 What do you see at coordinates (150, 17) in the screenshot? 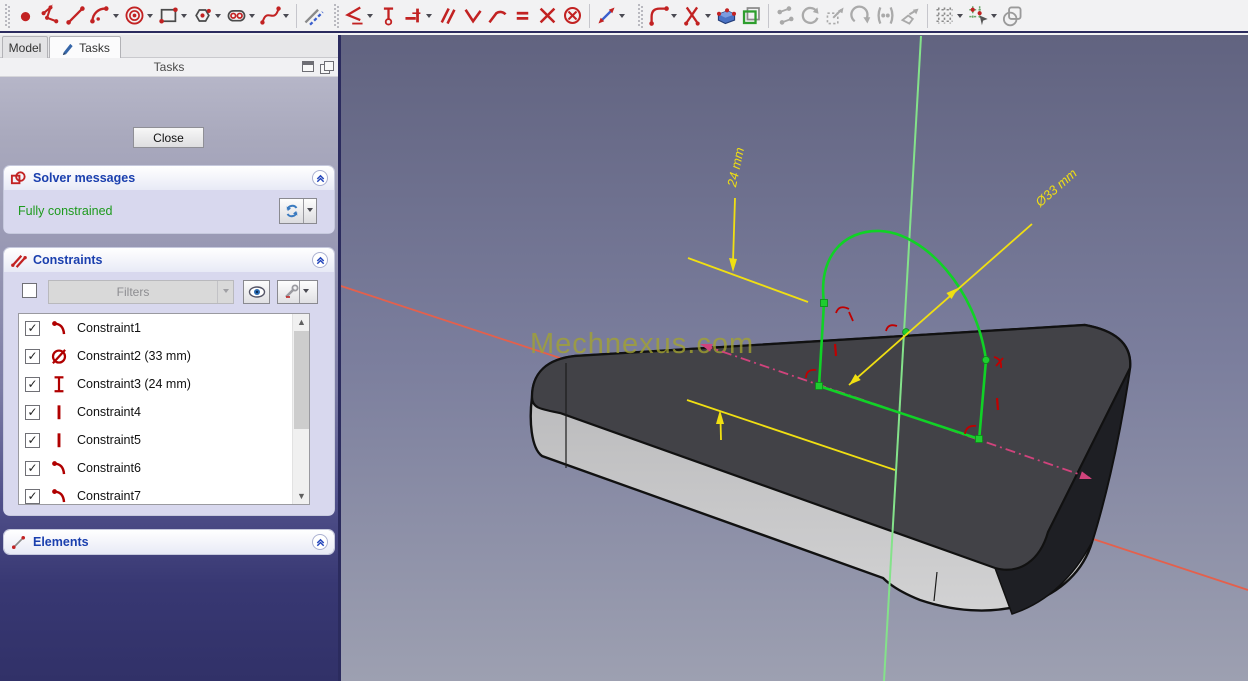
I see `circle-dropdown` at bounding box center [150, 17].